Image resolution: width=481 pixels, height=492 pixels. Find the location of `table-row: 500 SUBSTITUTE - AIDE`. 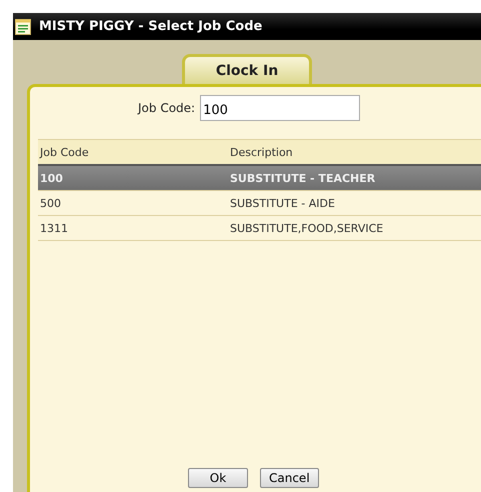

table-row: 500 SUBSTITUTE - AIDE is located at coordinates (259, 203).